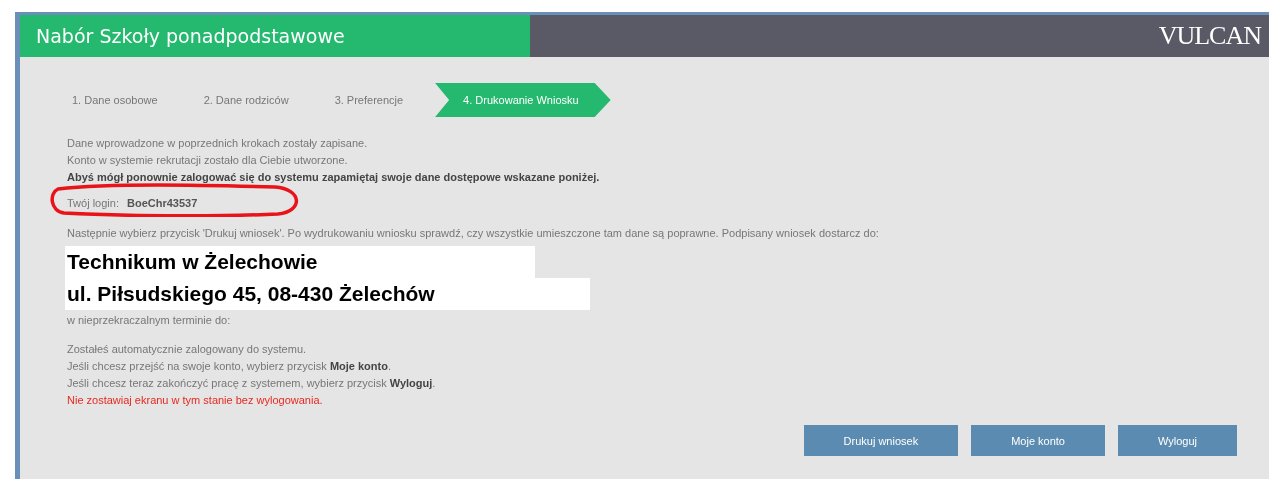  What do you see at coordinates (195, 400) in the screenshot?
I see `warning-text: Nie zostawiaj ekranu w tym stanie bez wylogowania.` at bounding box center [195, 400].